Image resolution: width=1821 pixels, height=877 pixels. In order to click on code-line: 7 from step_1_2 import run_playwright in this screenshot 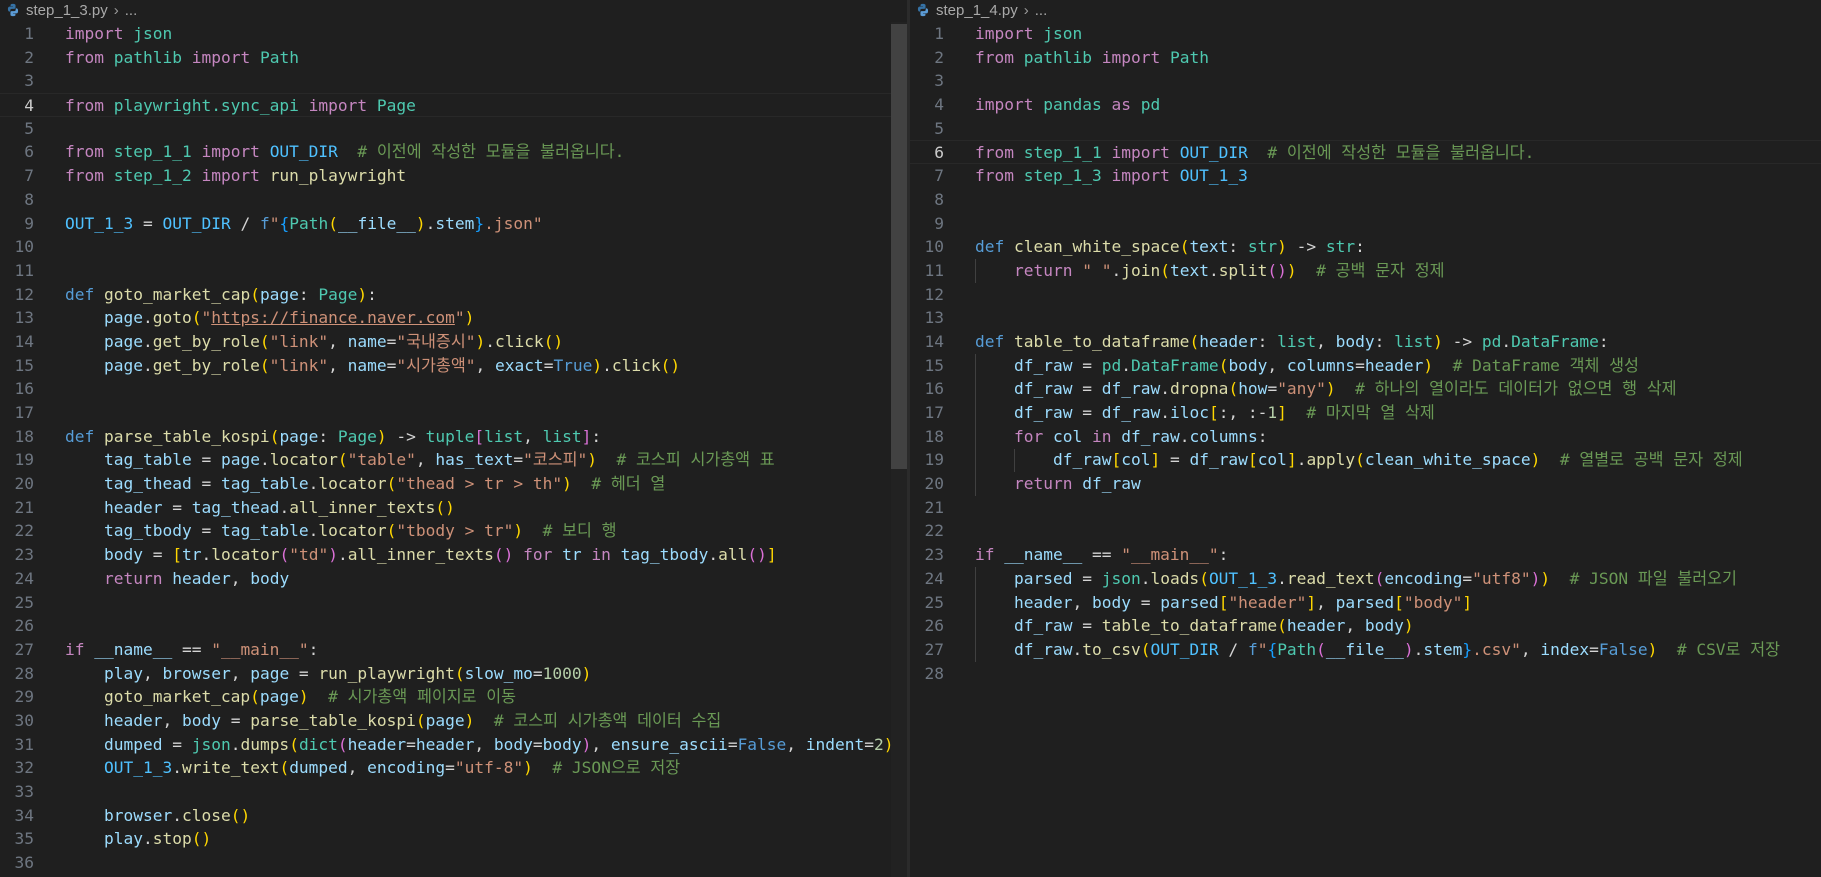, I will do `click(453, 176)`.